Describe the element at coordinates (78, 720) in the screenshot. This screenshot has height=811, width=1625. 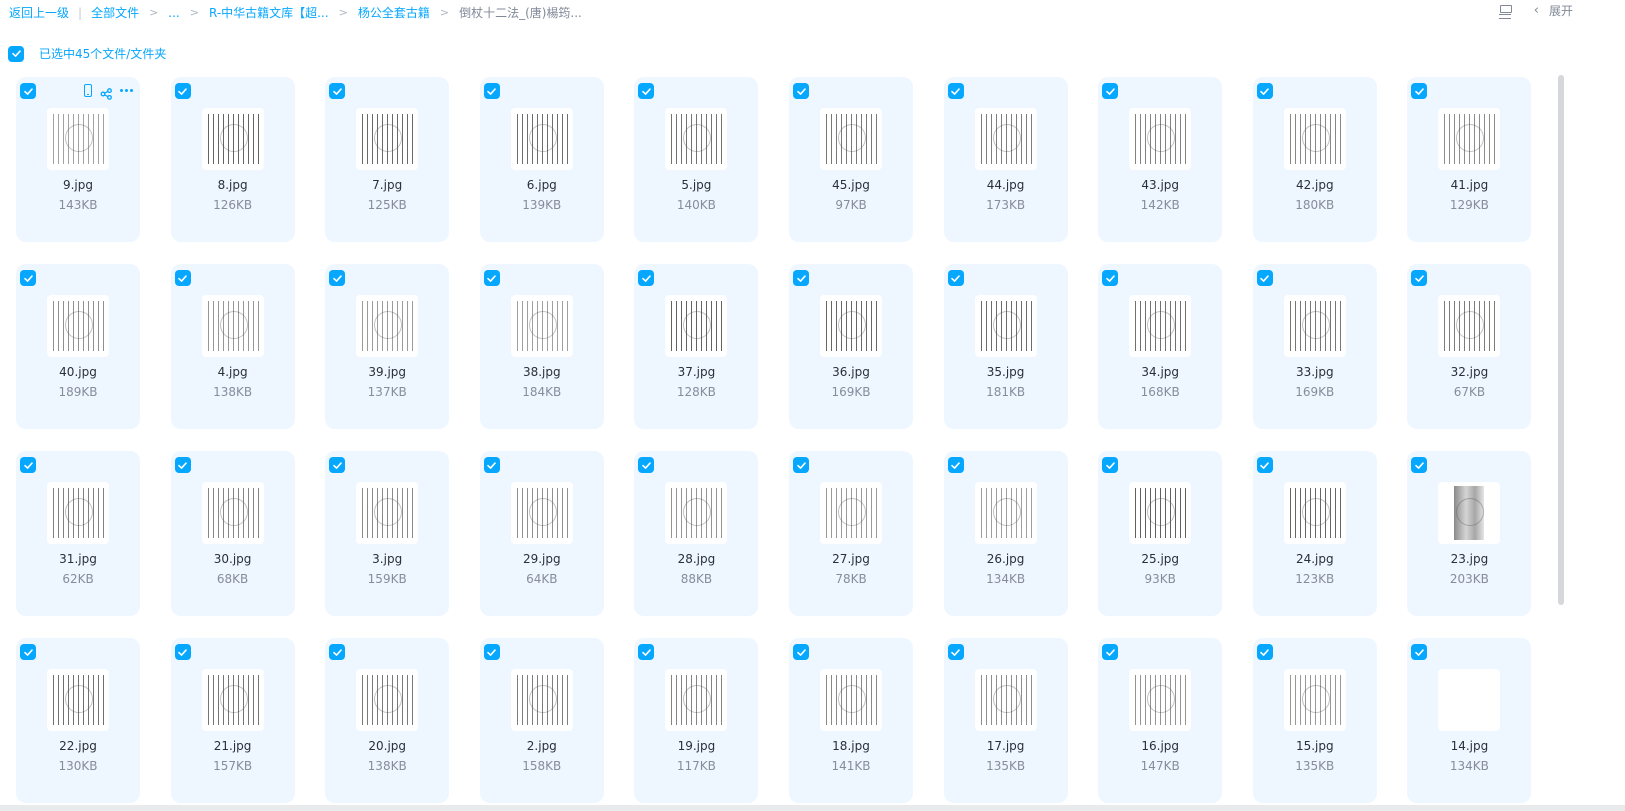
I see `file-card: 22.jpg 130KB` at that location.